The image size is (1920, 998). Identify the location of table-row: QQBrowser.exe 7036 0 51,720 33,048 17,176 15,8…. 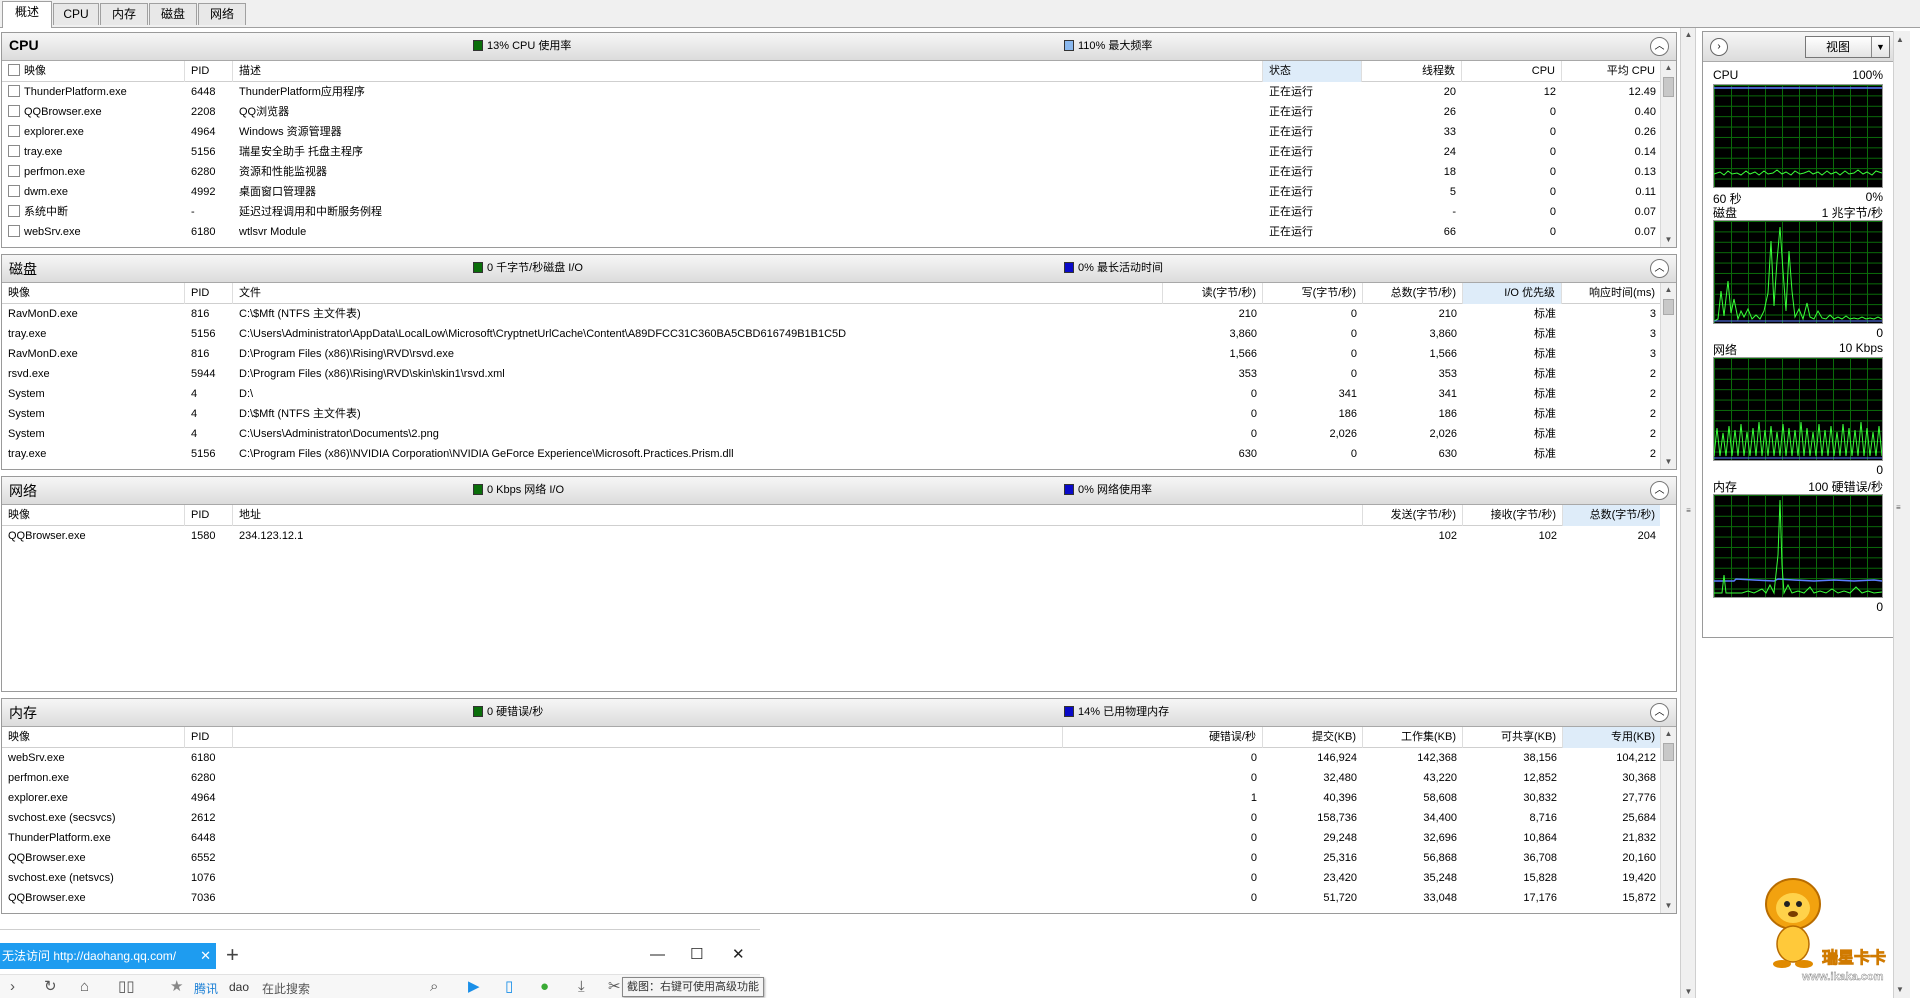
(831, 898).